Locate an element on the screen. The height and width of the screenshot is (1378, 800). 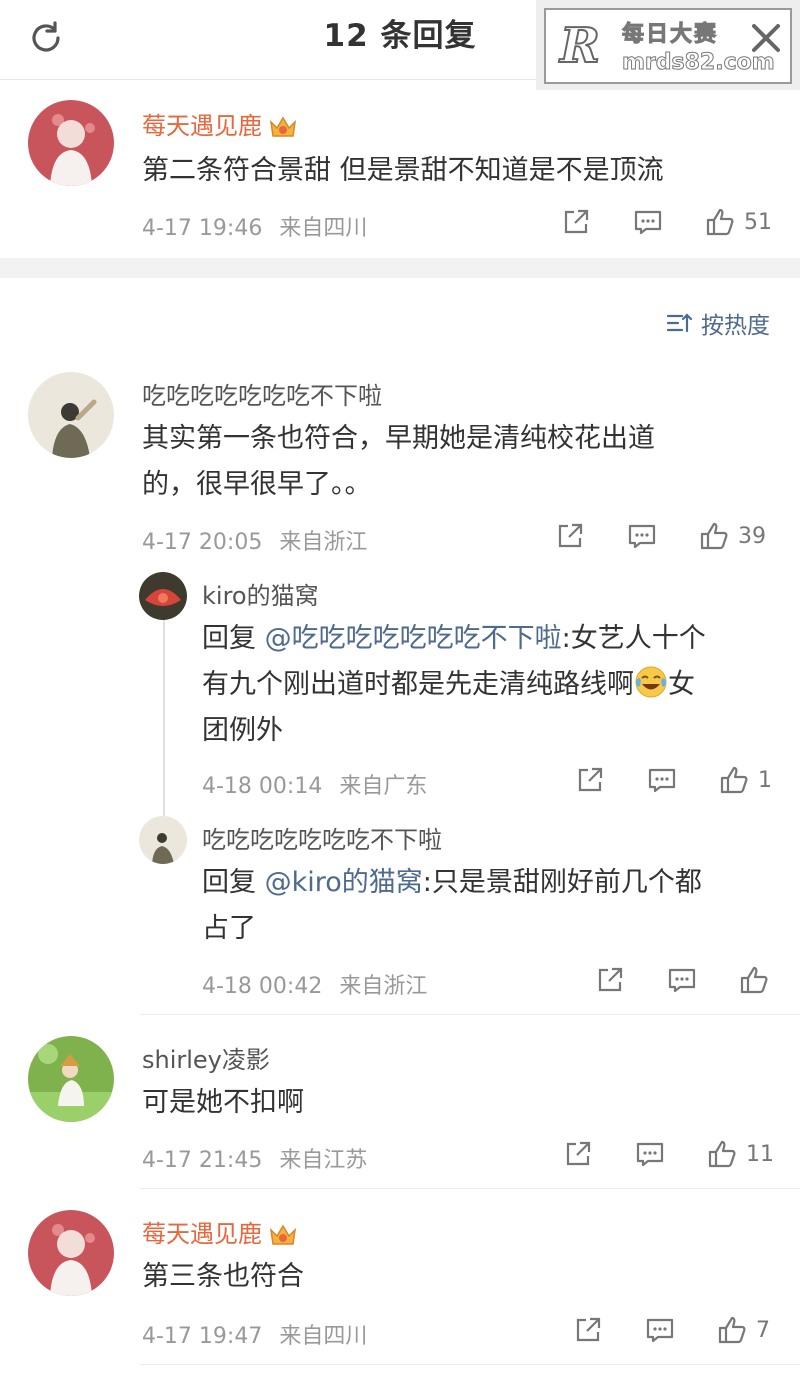
watermark: R 每日大赛 mrds82.com is located at coordinates (668, 45).